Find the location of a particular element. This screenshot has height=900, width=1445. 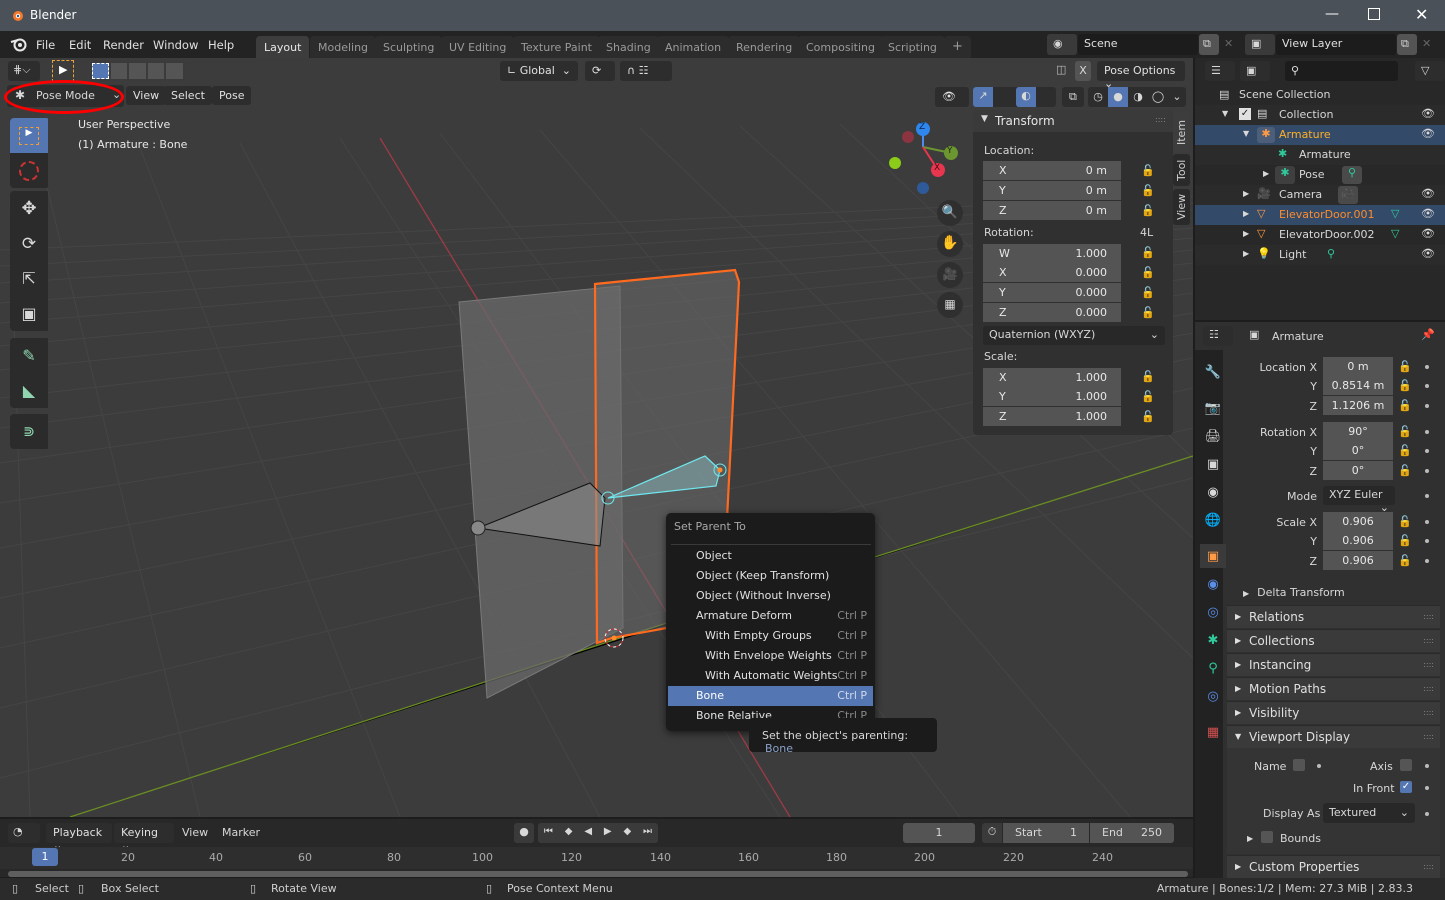

outliner-row-elevatordoor-002: ▶ ▽ ElevatorDoor.002 ▽ 👁 is located at coordinates (1320, 235).